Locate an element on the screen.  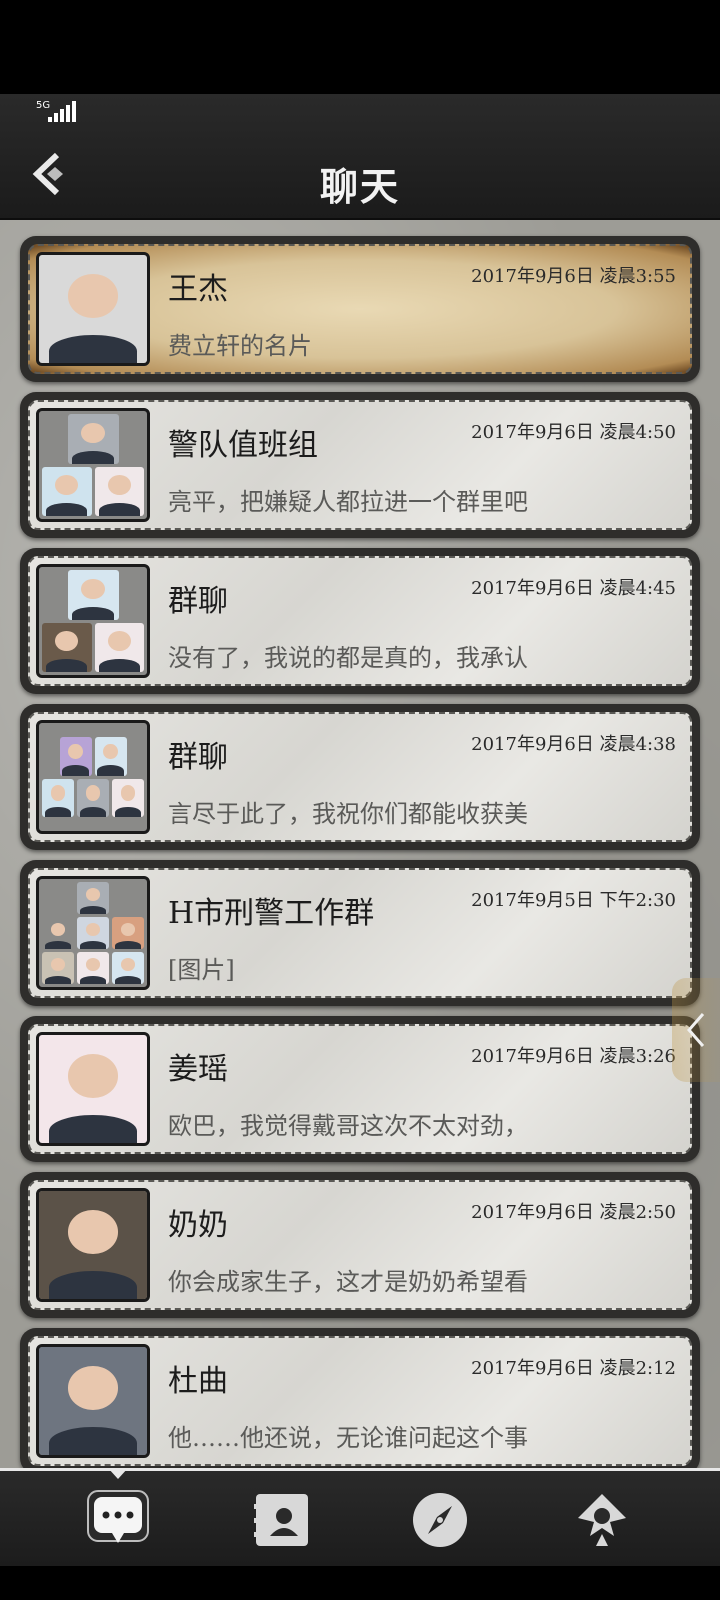
chat-preview: 言尽于此了，我祝你们都能收获美 is located at coordinates (348, 814).